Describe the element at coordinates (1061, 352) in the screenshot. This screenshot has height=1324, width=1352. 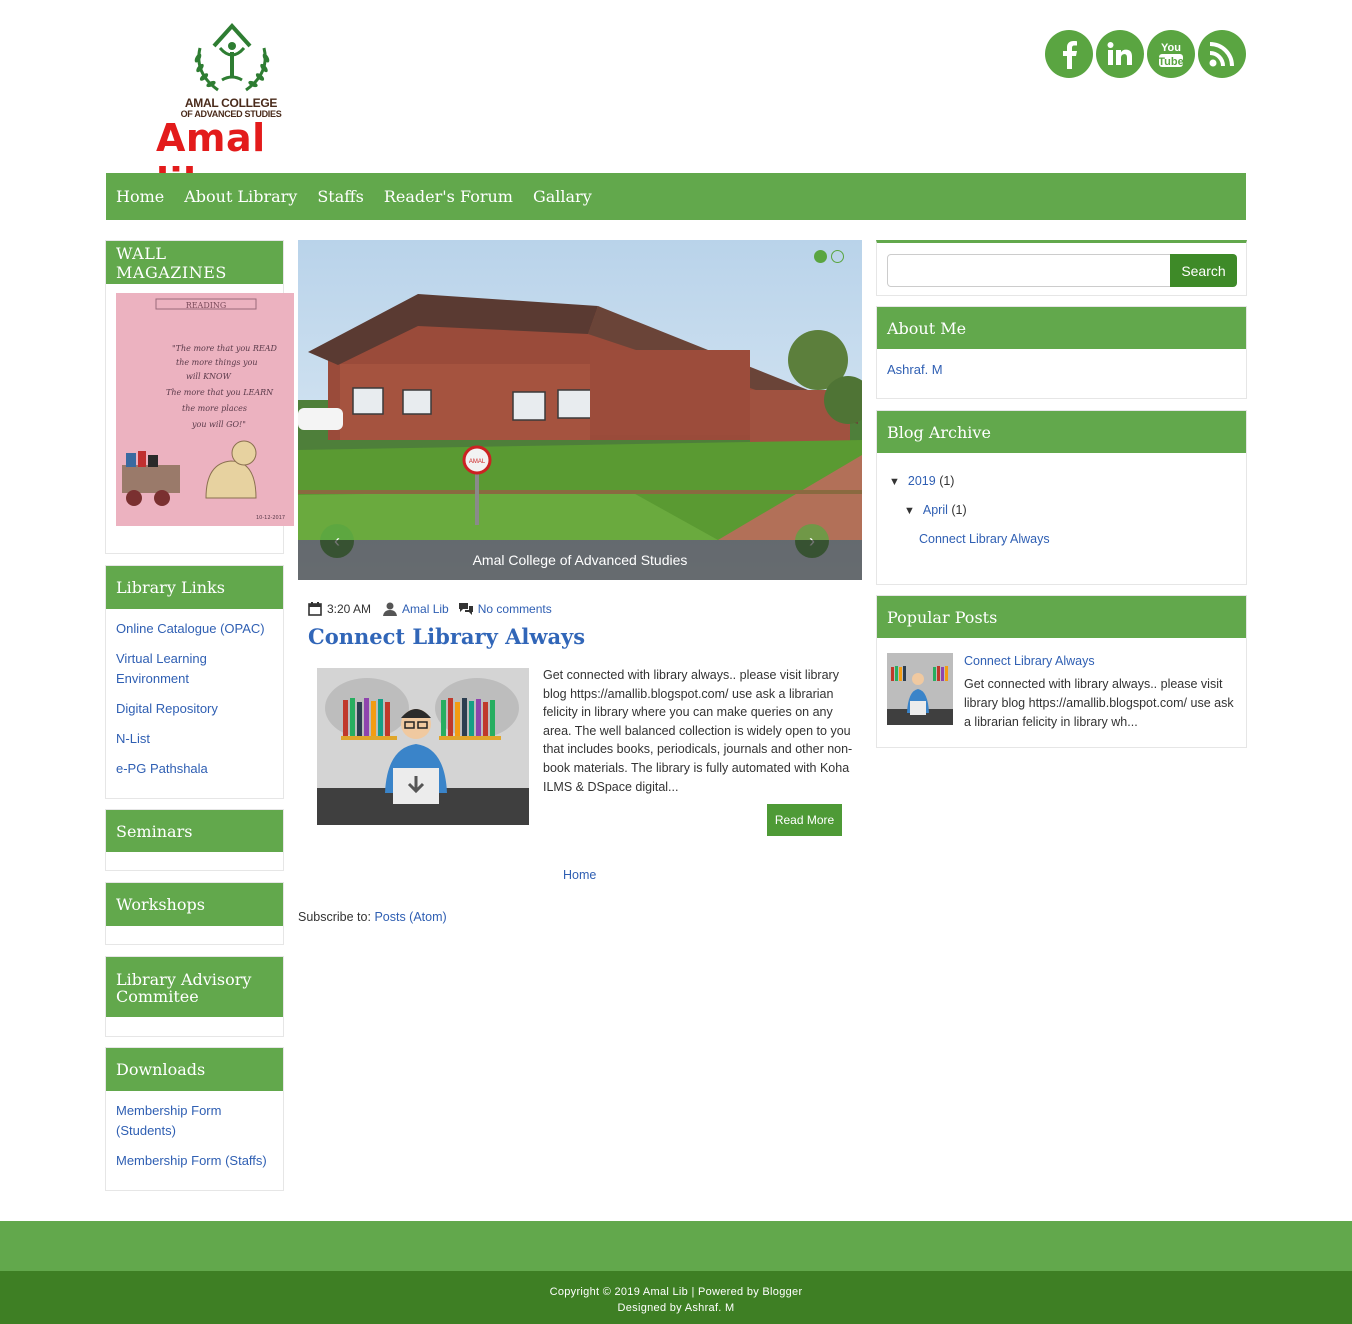
I see `about-me-widget: About Me Ashraf. M` at that location.